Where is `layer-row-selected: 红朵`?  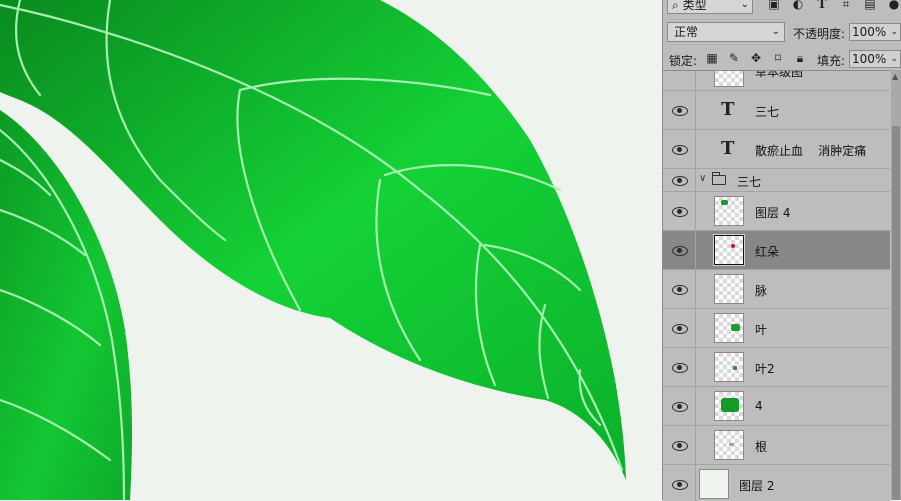
layer-row-selected: 红朵 is located at coordinates (776, 250).